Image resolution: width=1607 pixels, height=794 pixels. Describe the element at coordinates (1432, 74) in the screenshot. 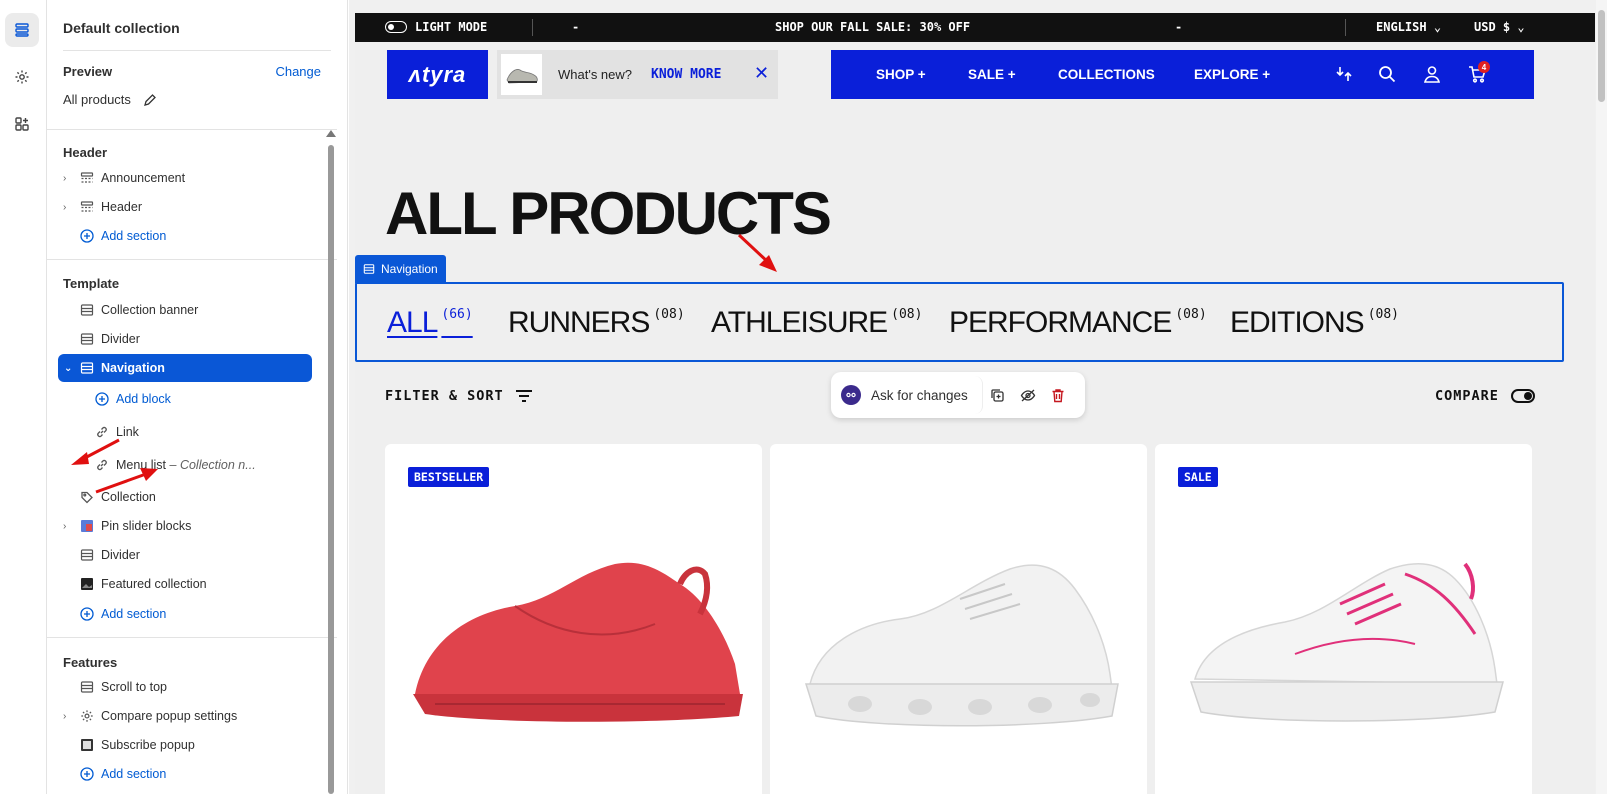

I see `account-icon` at that location.